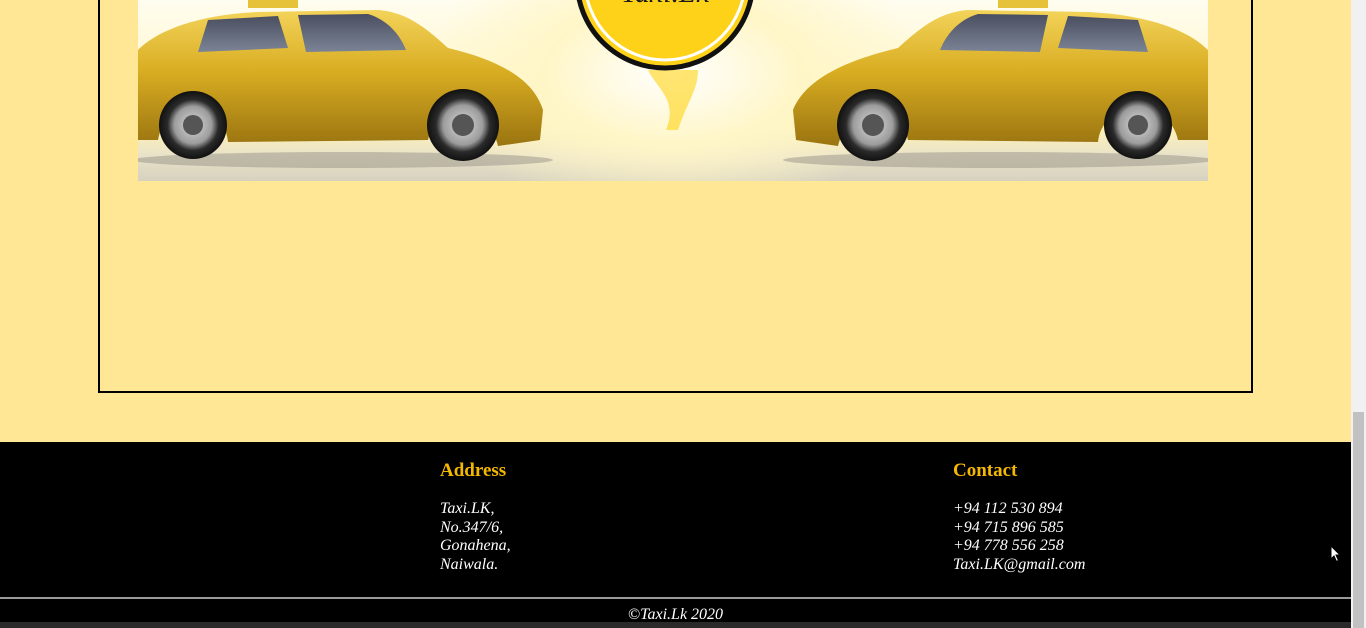  I want to click on taxi-logo-badge: Taxi.Lk, so click(665, 65).